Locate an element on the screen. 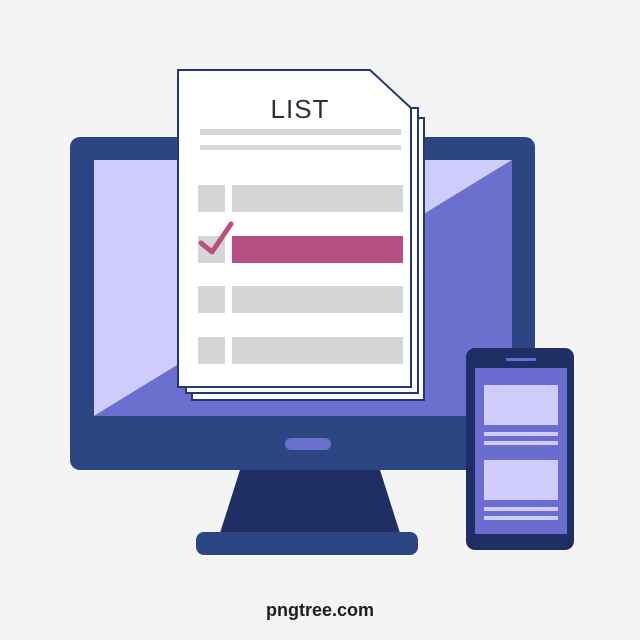 The height and width of the screenshot is (640, 640). row-3-bar is located at coordinates (317, 299).